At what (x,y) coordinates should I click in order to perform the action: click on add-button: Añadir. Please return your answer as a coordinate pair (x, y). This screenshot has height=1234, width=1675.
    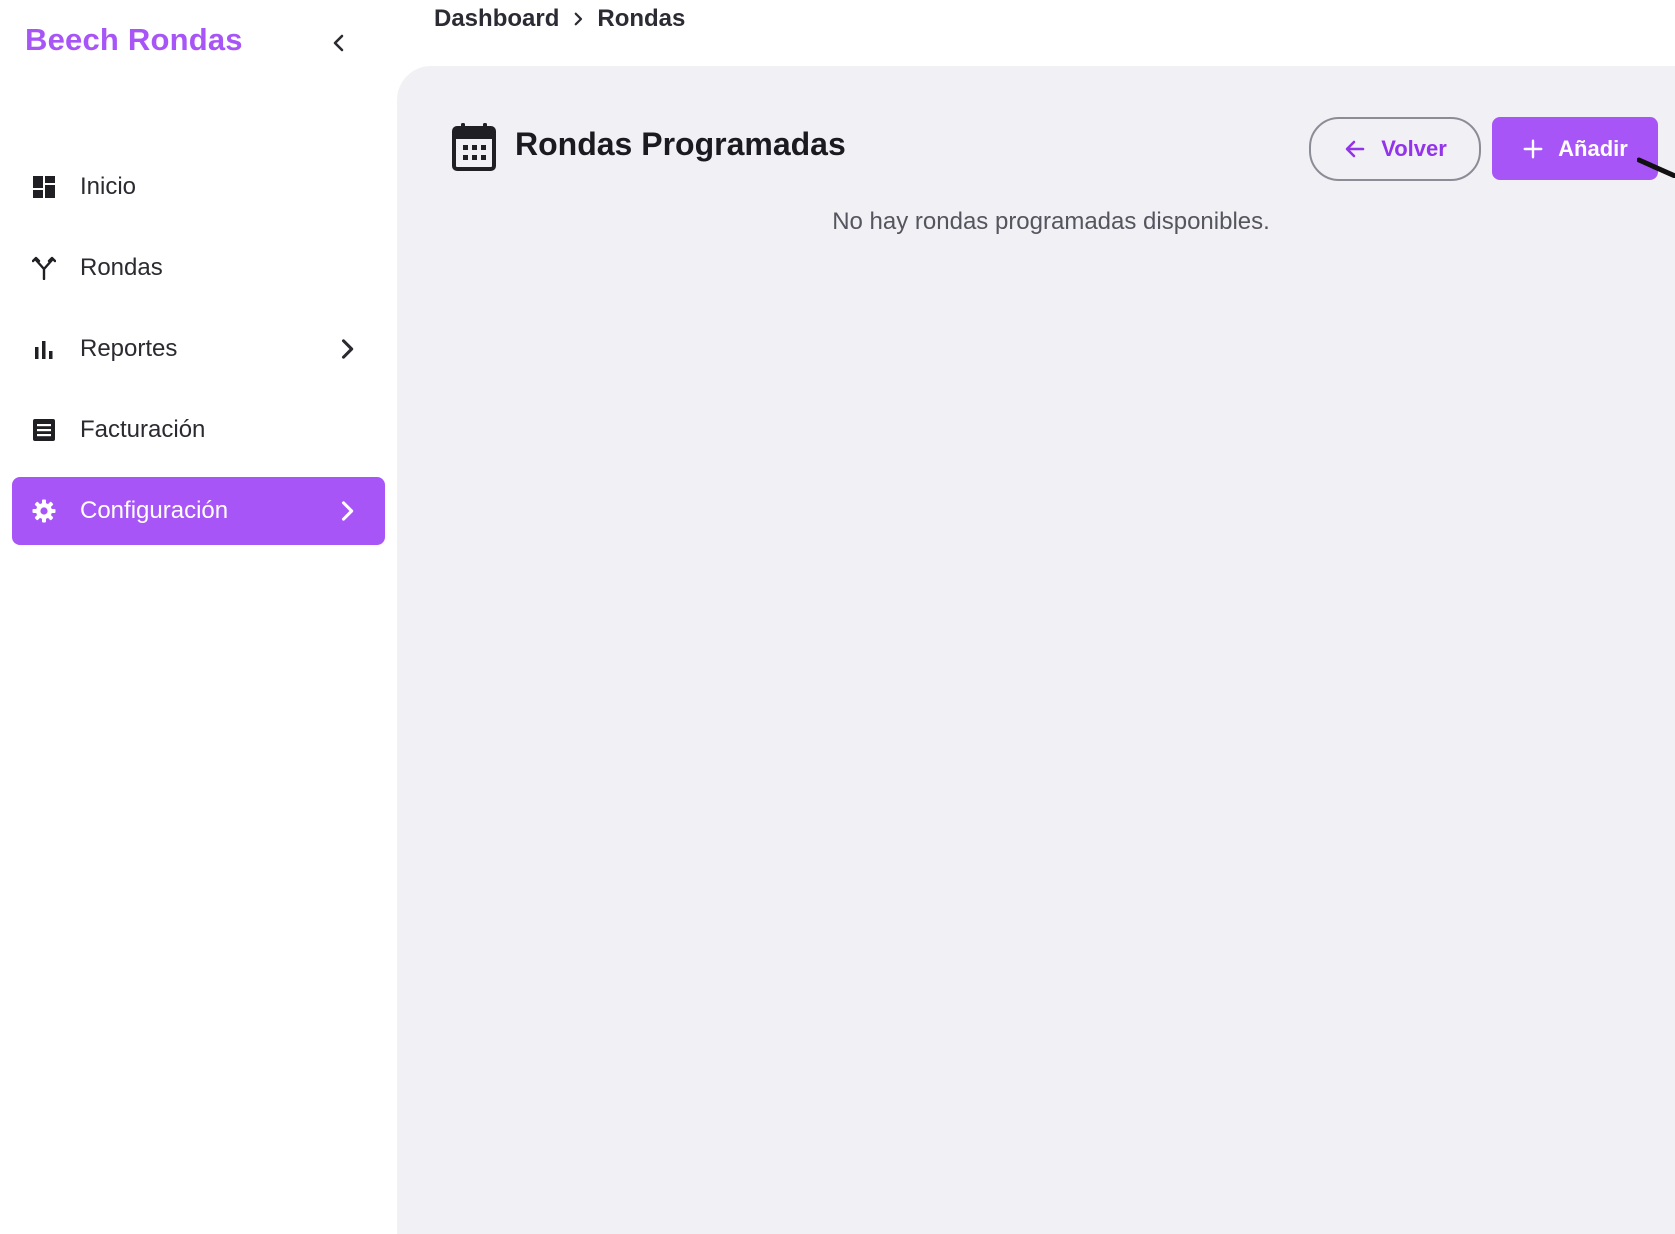
    Looking at the image, I should click on (1575, 148).